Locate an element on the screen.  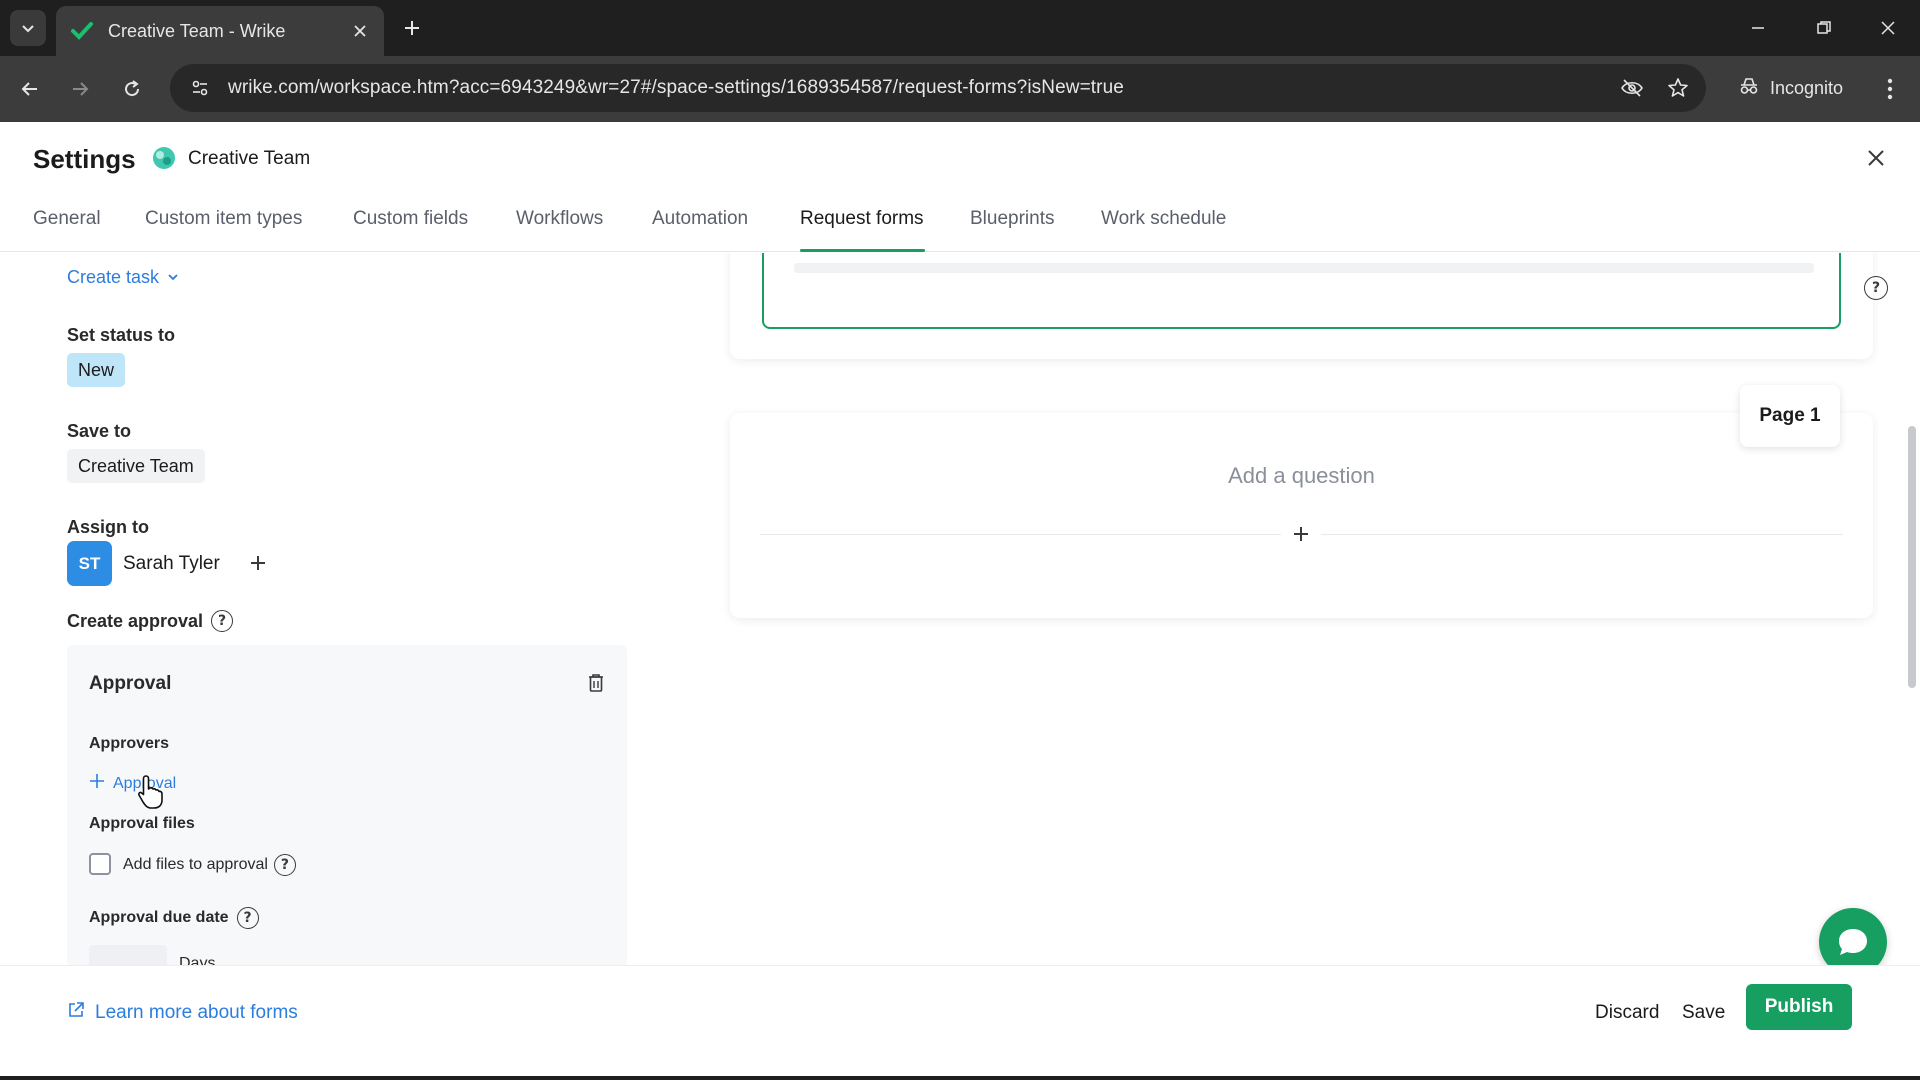
help-icon-right: ? is located at coordinates (1876, 288).